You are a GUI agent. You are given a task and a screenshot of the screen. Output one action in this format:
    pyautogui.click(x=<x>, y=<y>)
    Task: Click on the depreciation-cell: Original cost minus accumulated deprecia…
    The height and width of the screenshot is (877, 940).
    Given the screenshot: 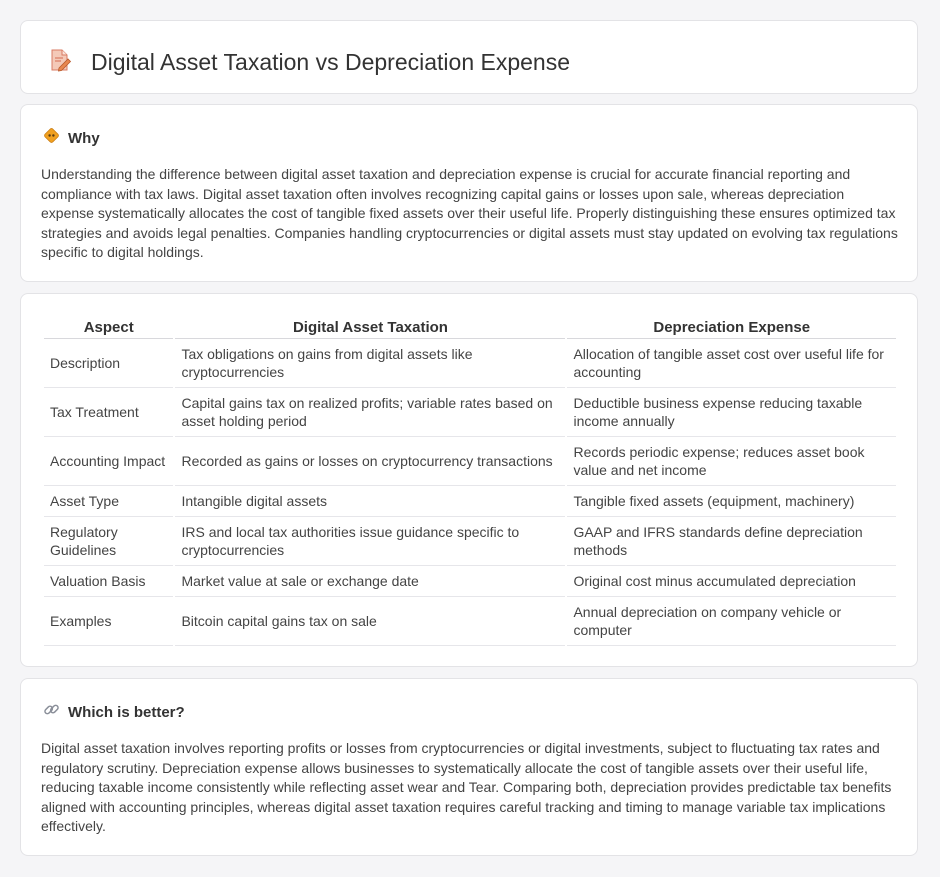 What is the action you would take?
    pyautogui.click(x=731, y=581)
    